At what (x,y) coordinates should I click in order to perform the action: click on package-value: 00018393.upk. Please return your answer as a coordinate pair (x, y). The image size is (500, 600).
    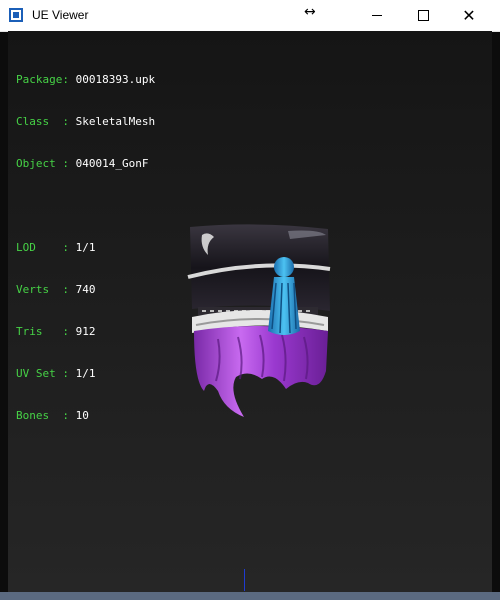
    Looking at the image, I should click on (115, 79).